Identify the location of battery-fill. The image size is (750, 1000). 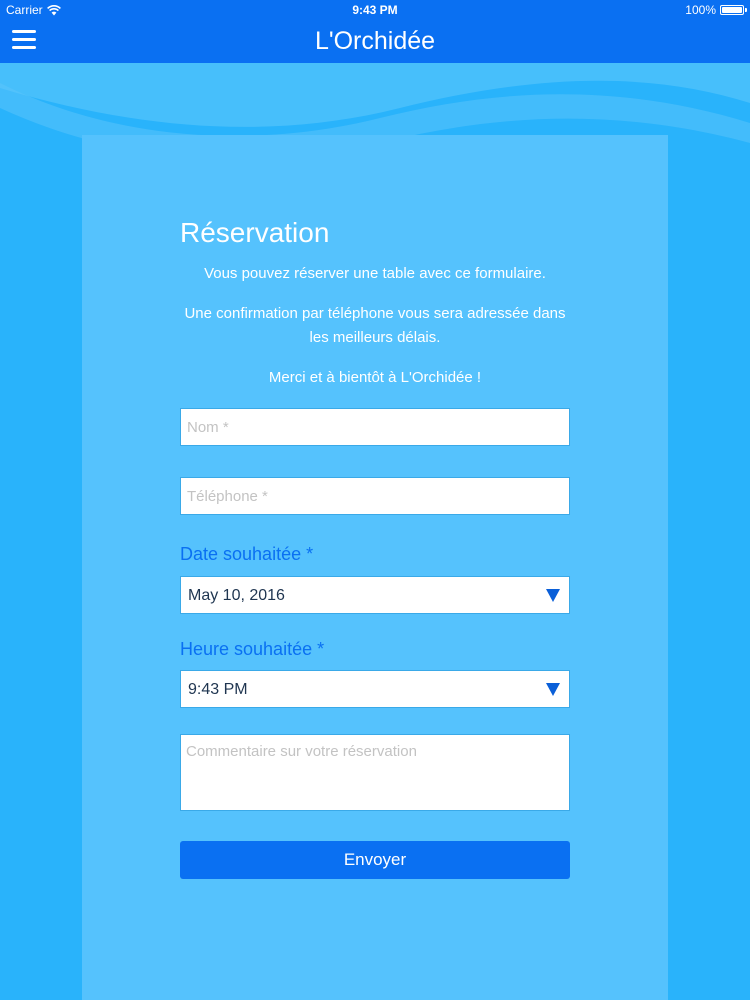
(732, 10).